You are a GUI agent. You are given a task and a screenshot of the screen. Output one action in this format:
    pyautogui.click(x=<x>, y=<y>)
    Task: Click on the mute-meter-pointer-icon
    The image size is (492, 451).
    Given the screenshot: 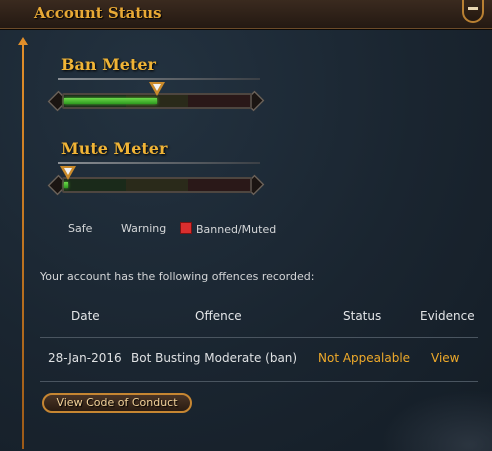 What is the action you would take?
    pyautogui.click(x=68, y=175)
    